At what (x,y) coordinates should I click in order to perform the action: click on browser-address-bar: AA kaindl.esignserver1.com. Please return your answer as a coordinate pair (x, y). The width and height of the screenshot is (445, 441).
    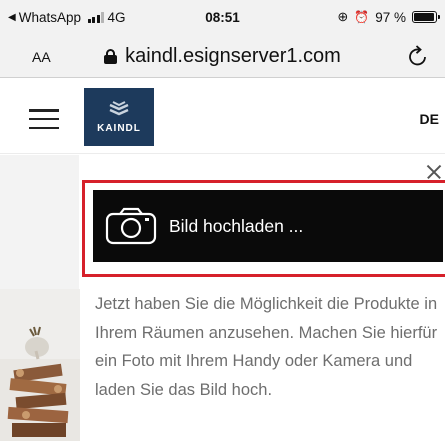
    Looking at the image, I should click on (222, 57).